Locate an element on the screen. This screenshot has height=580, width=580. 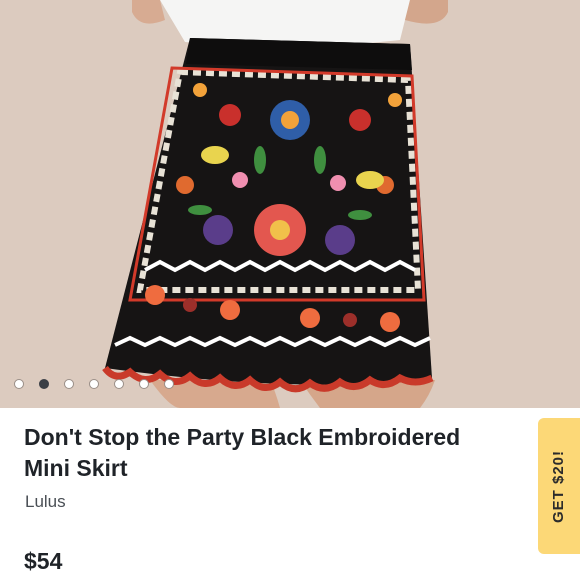
promo-tab-label: GET $20! is located at coordinates (559, 486).